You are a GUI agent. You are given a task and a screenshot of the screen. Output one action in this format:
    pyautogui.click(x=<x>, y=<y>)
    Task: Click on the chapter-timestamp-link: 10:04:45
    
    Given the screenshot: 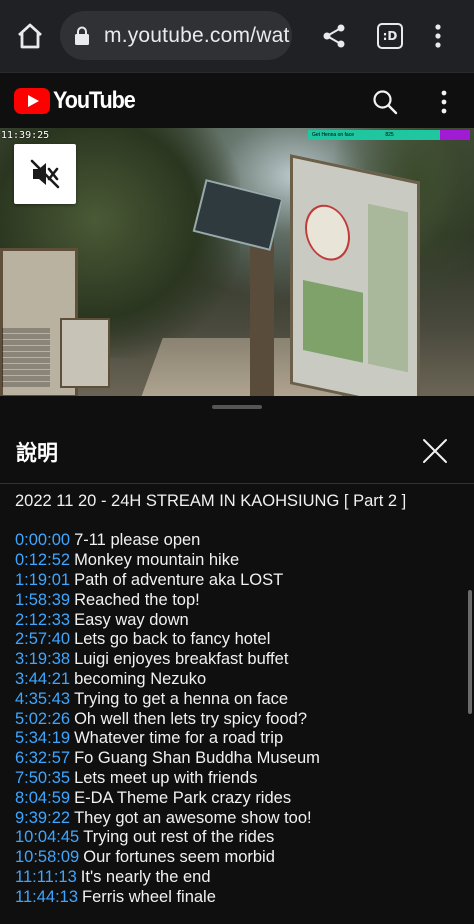 What is the action you would take?
    pyautogui.click(x=47, y=837)
    